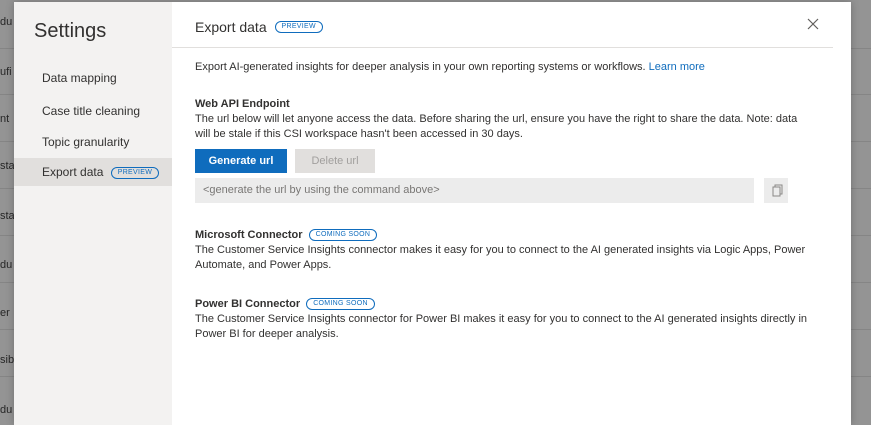  I want to click on learn-more-link: Learn more, so click(677, 67).